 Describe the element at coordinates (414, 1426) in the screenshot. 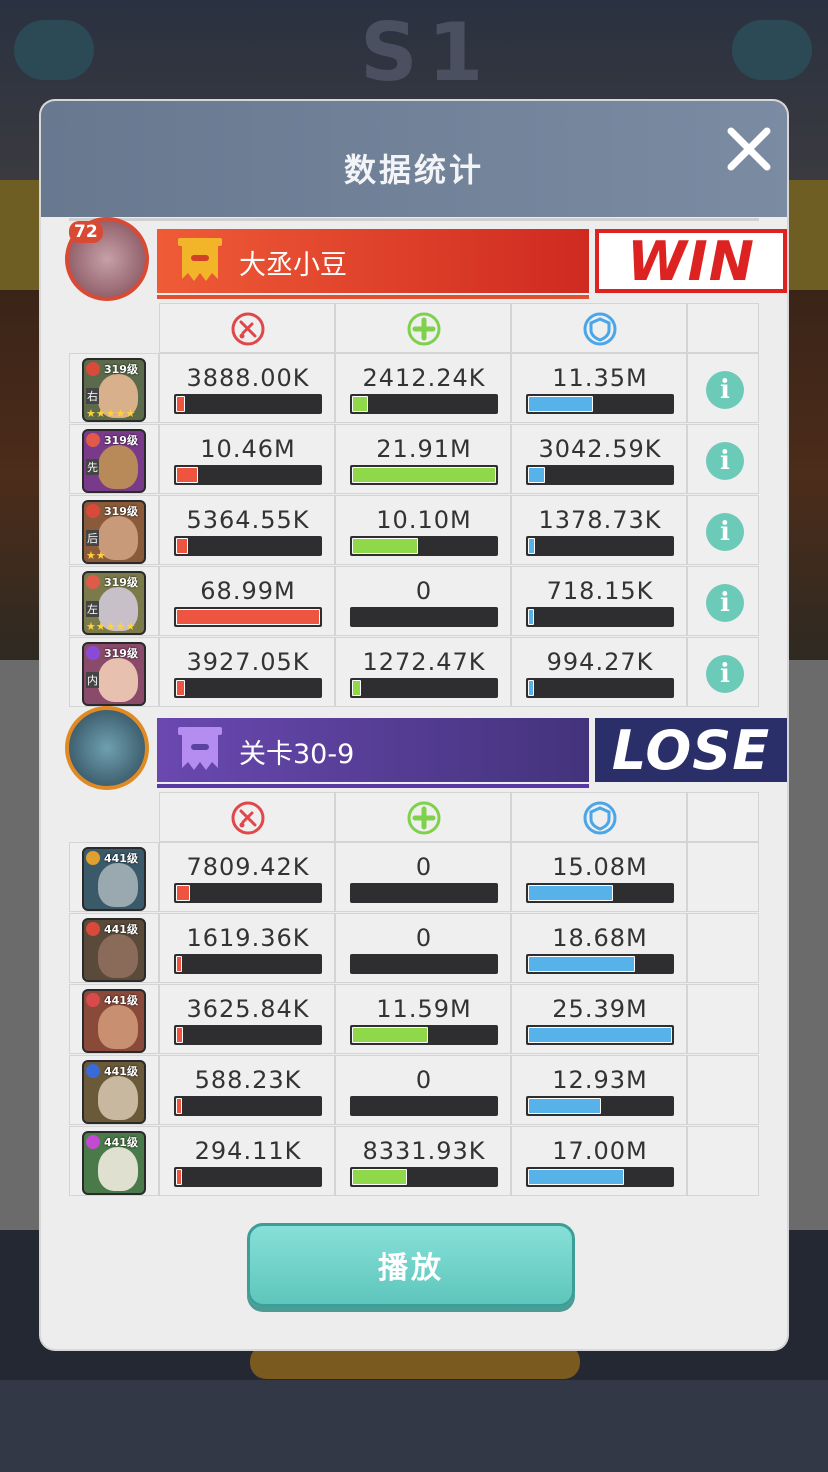

I see `background-bottom-nav` at that location.